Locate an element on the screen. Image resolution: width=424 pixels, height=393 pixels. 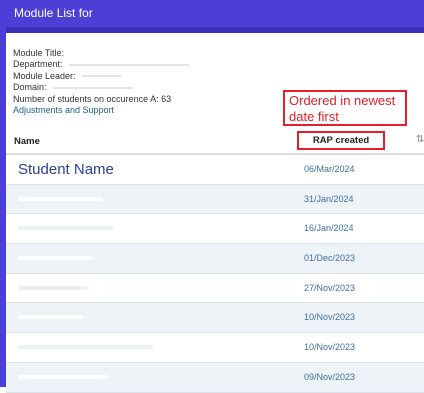
sort-icon: ⇅ is located at coordinates (420, 139).